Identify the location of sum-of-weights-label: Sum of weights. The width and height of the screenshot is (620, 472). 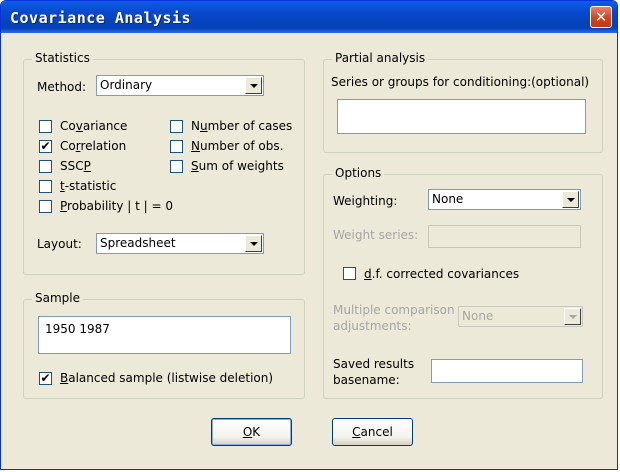
(237, 166).